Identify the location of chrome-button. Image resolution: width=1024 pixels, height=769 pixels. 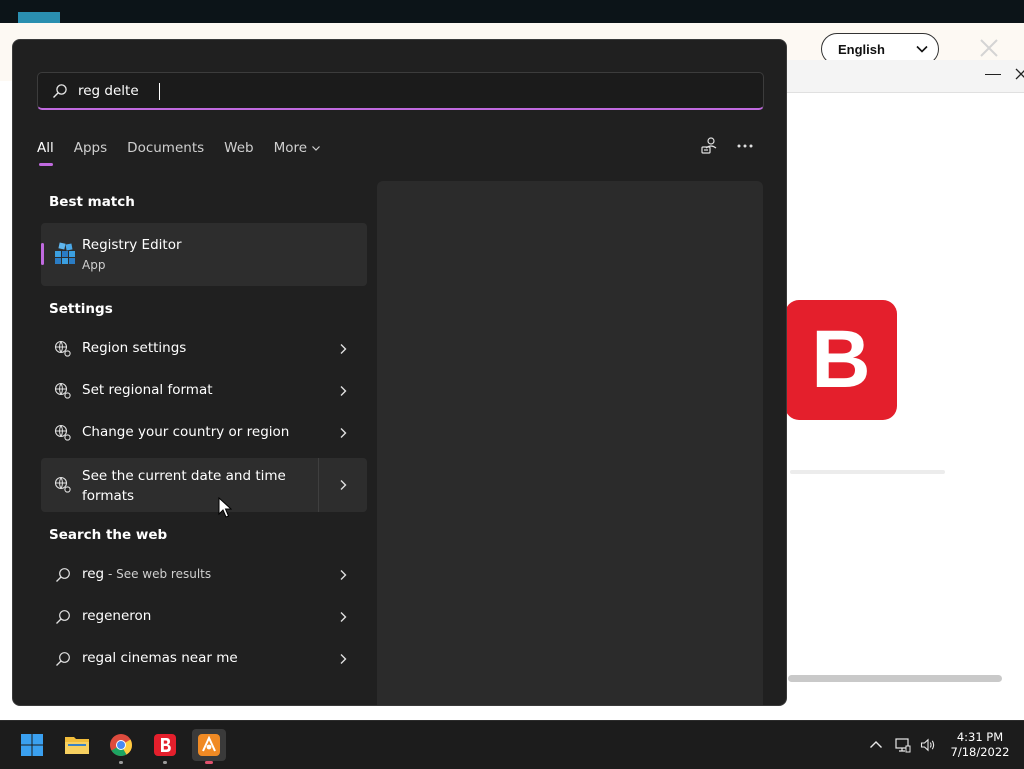
(121, 746).